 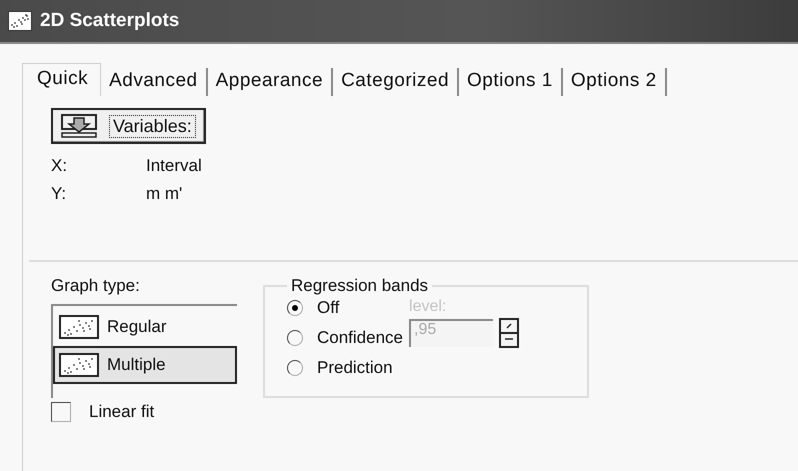 What do you see at coordinates (110, 21) in the screenshot?
I see `window-title: 2D Scatterplots` at bounding box center [110, 21].